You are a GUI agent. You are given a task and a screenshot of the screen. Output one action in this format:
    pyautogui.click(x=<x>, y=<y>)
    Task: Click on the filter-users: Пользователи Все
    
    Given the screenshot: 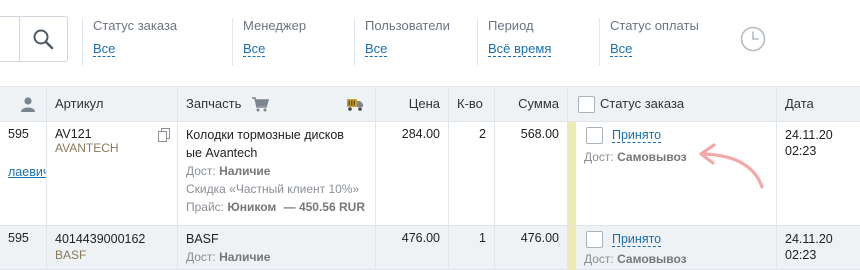 What is the action you would take?
    pyautogui.click(x=402, y=42)
    